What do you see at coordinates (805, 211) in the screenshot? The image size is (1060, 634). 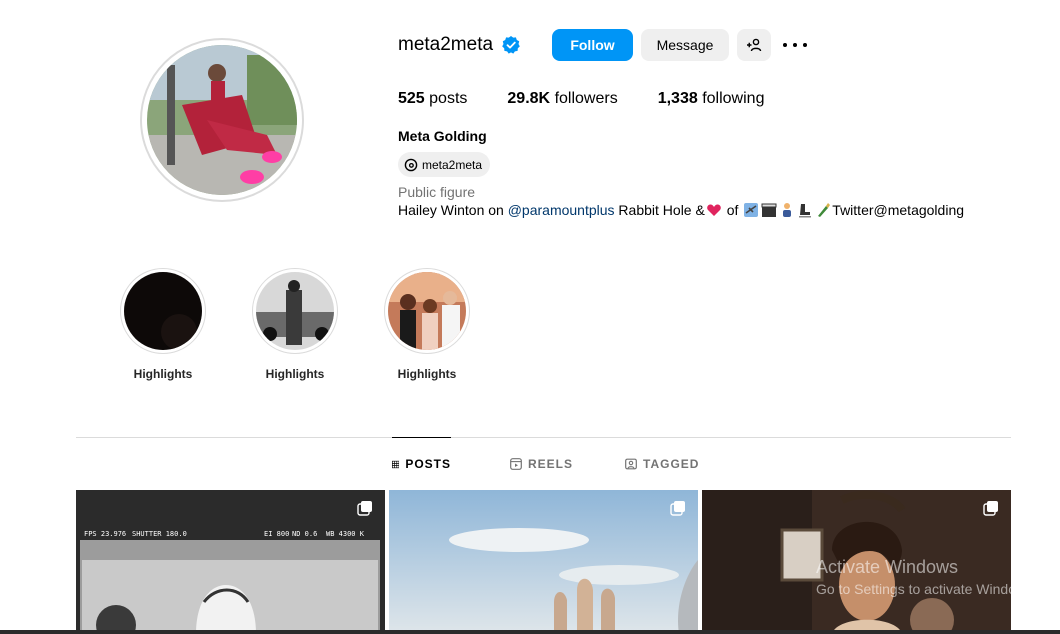 I see `skate-icon` at bounding box center [805, 211].